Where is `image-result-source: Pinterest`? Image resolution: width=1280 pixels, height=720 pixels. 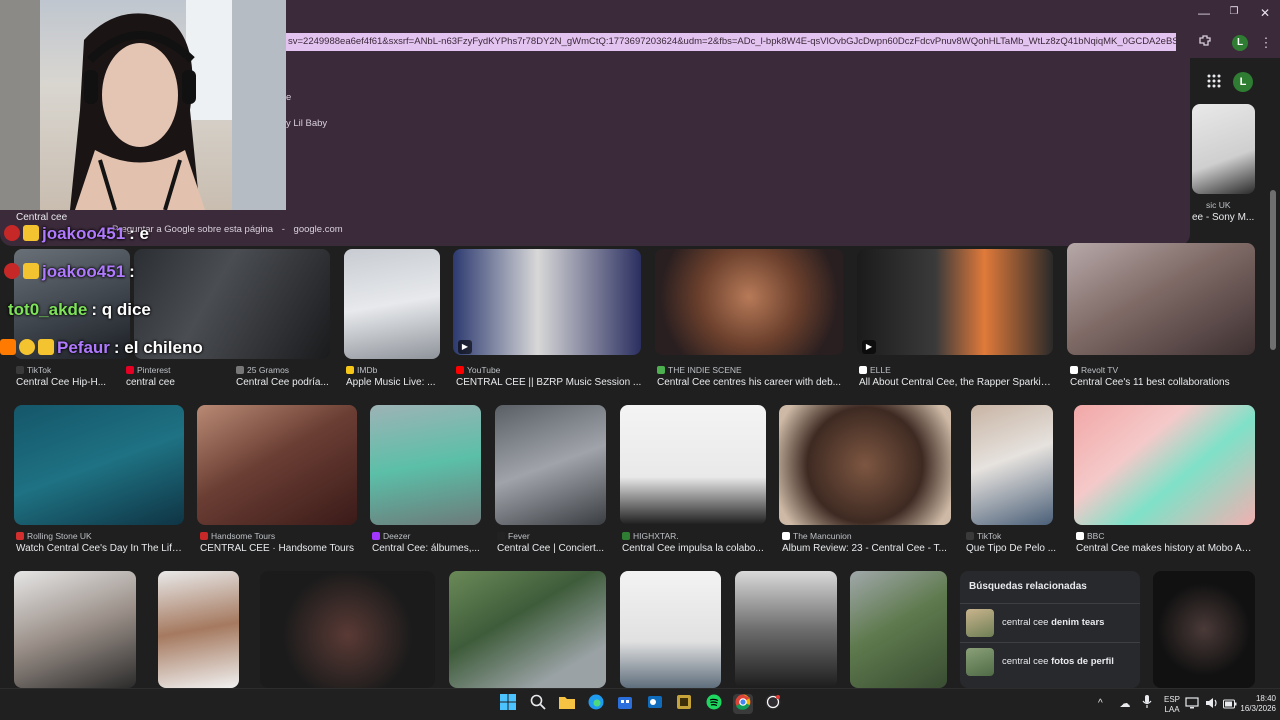
image-result-source: Pinterest is located at coordinates (176, 370).